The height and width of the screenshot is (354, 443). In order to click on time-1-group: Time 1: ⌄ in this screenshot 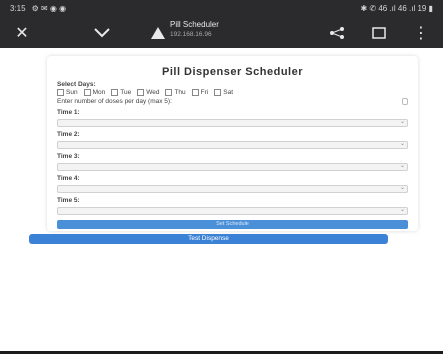, I will do `click(232, 118)`.